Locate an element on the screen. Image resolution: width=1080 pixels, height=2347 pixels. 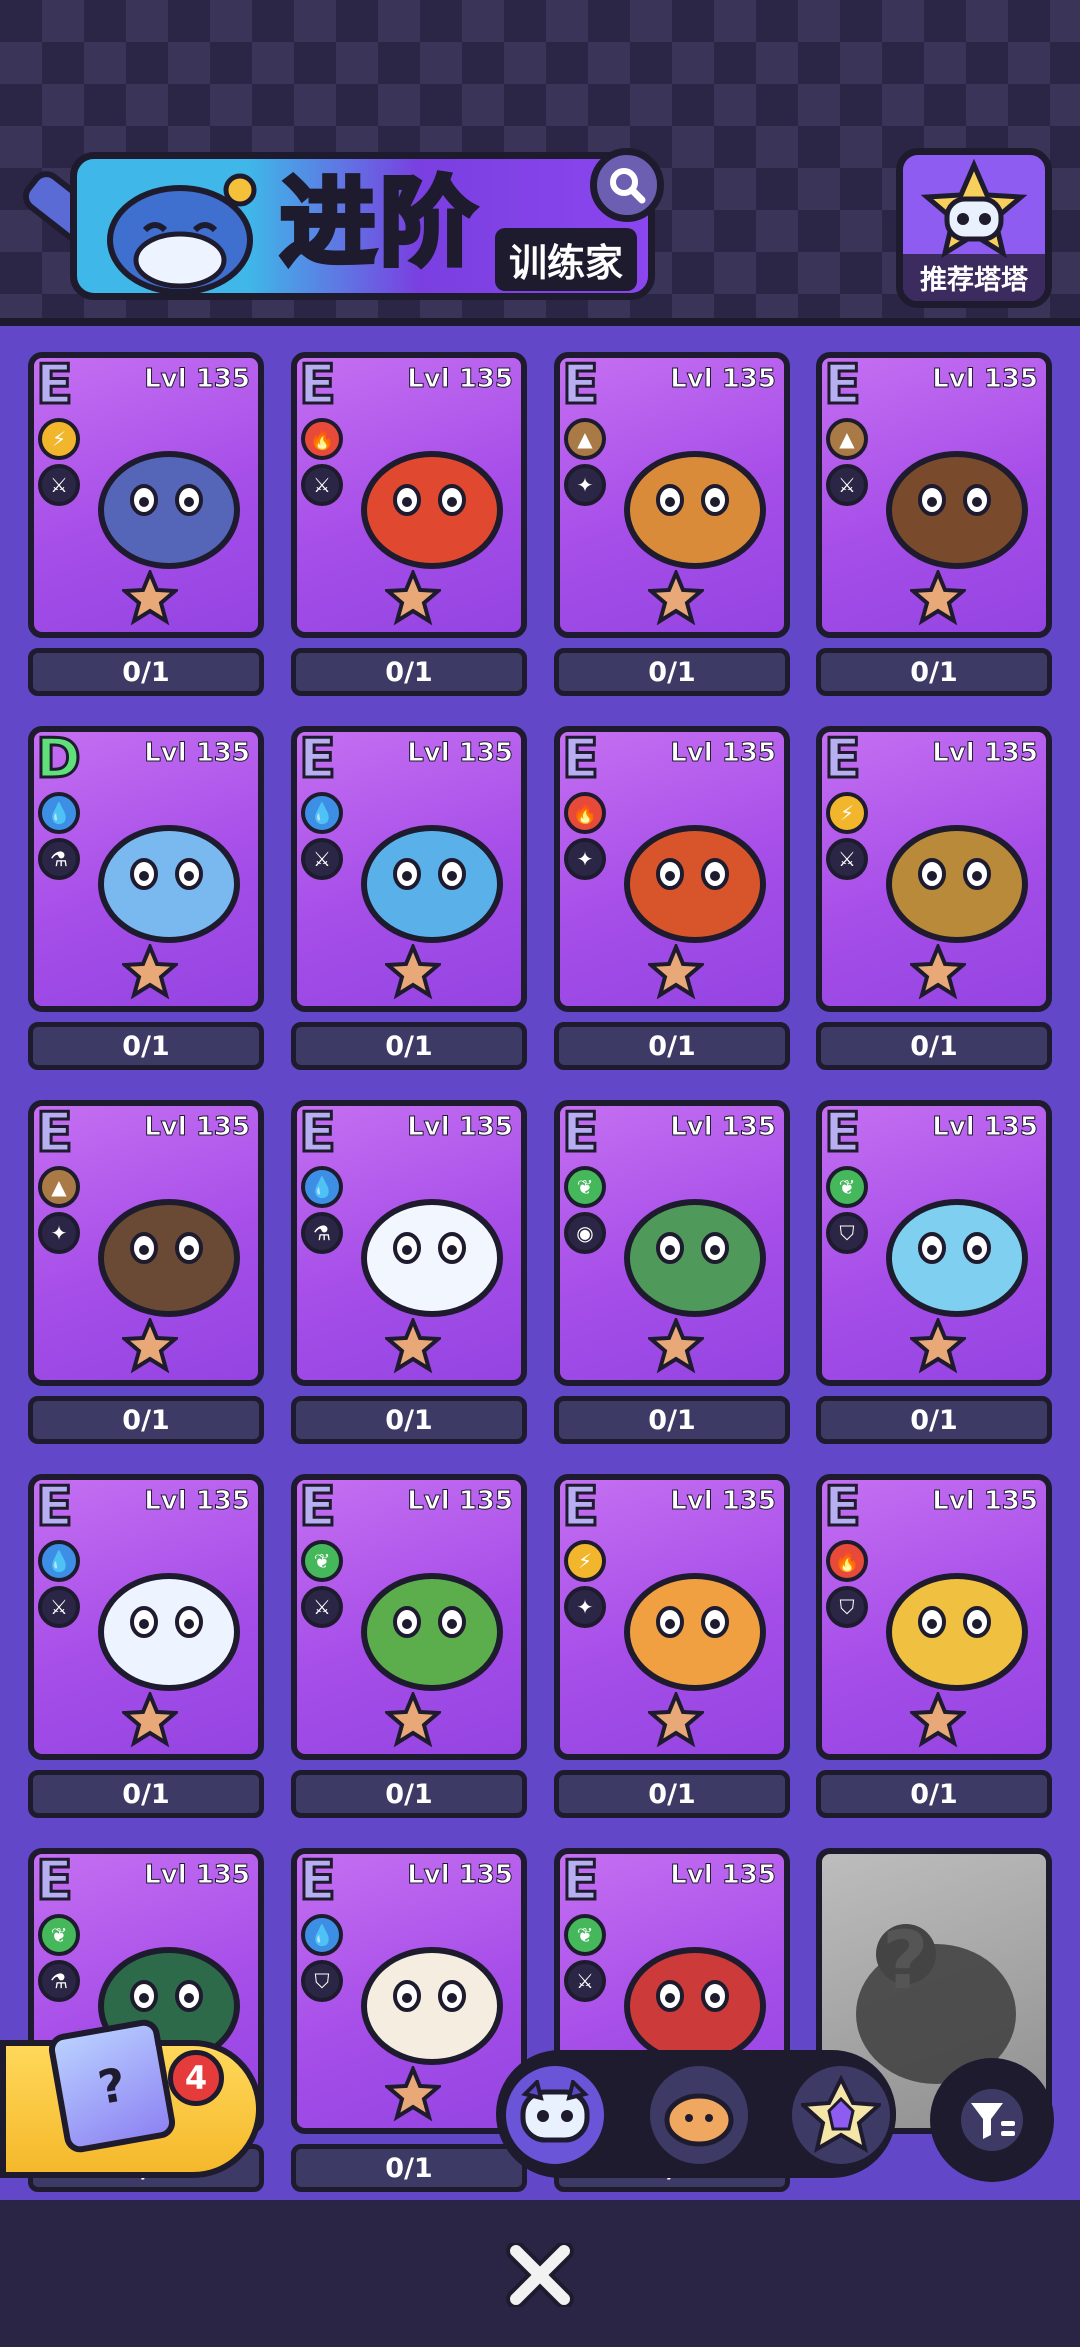
pet-card: E Lvl 135 💧 ⛉ 0/1 is located at coordinates (409, 2020).